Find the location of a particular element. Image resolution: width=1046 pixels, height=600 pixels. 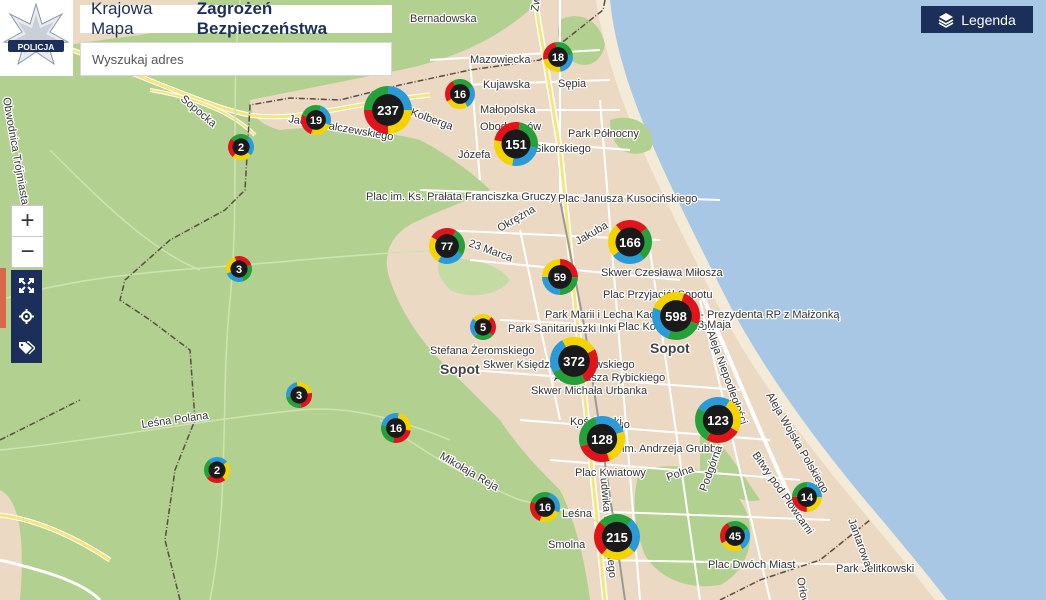

incident-cluster-marker: 166 is located at coordinates (630, 242).